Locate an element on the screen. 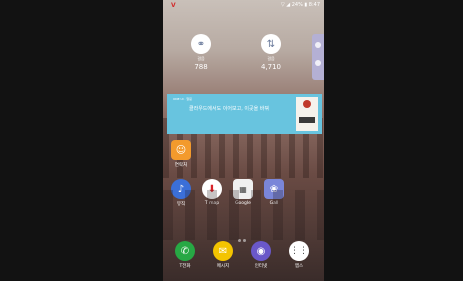  status-indicators: ▽ ◢ 24% ▮ 8:47 is located at coordinates (300, 5).